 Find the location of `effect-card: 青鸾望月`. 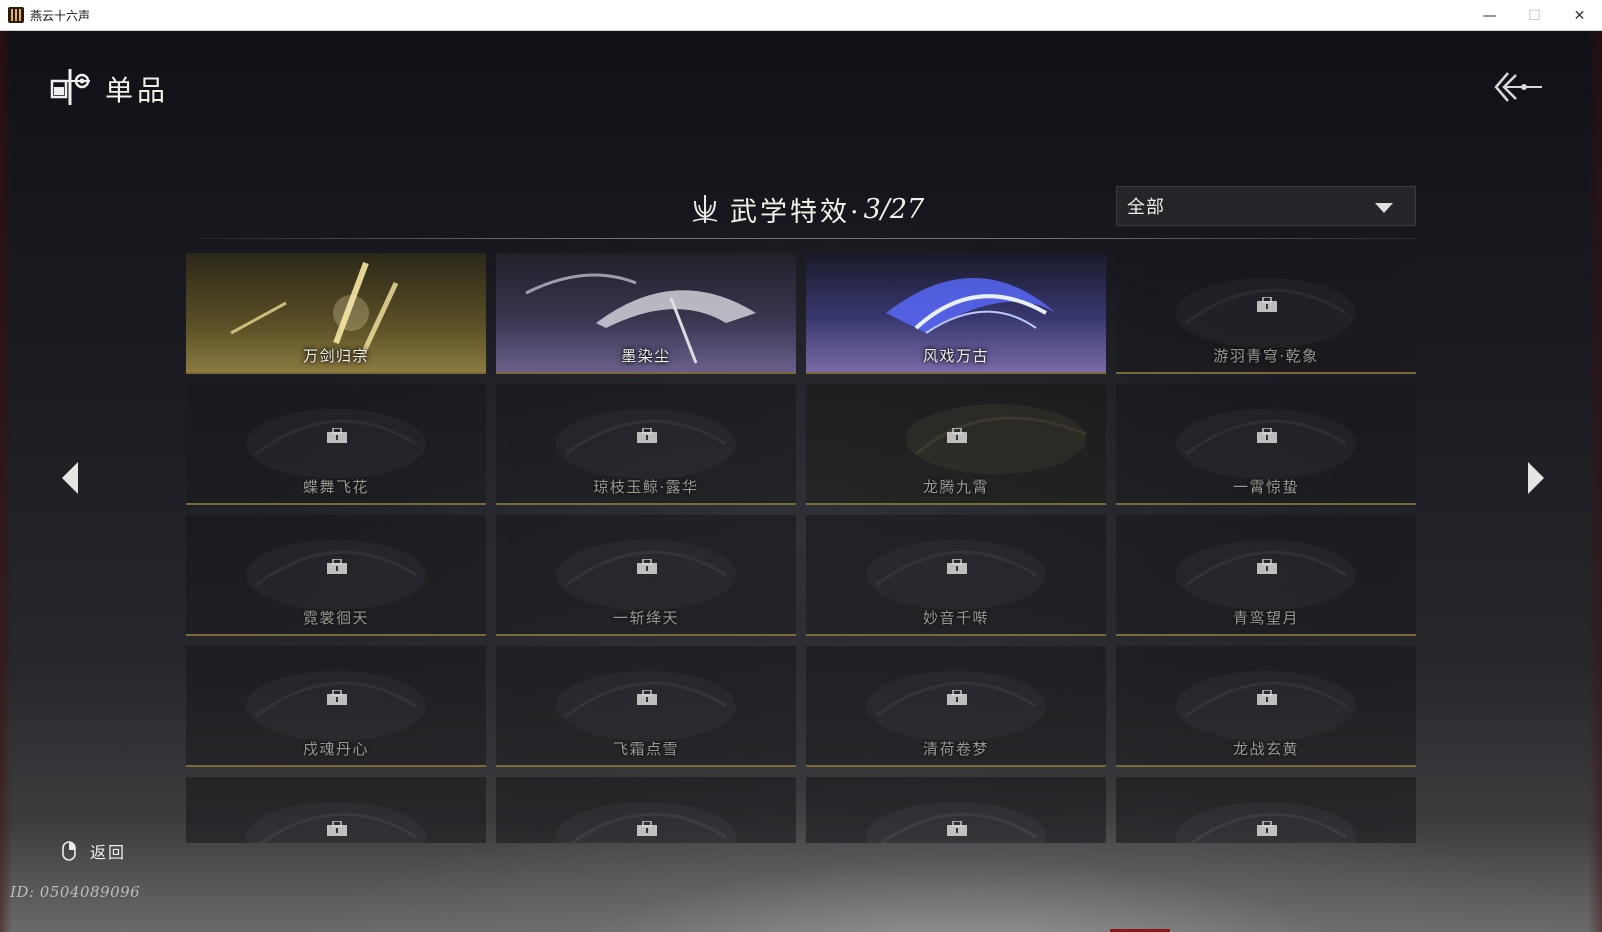

effect-card: 青鸾望月 is located at coordinates (1266, 575).